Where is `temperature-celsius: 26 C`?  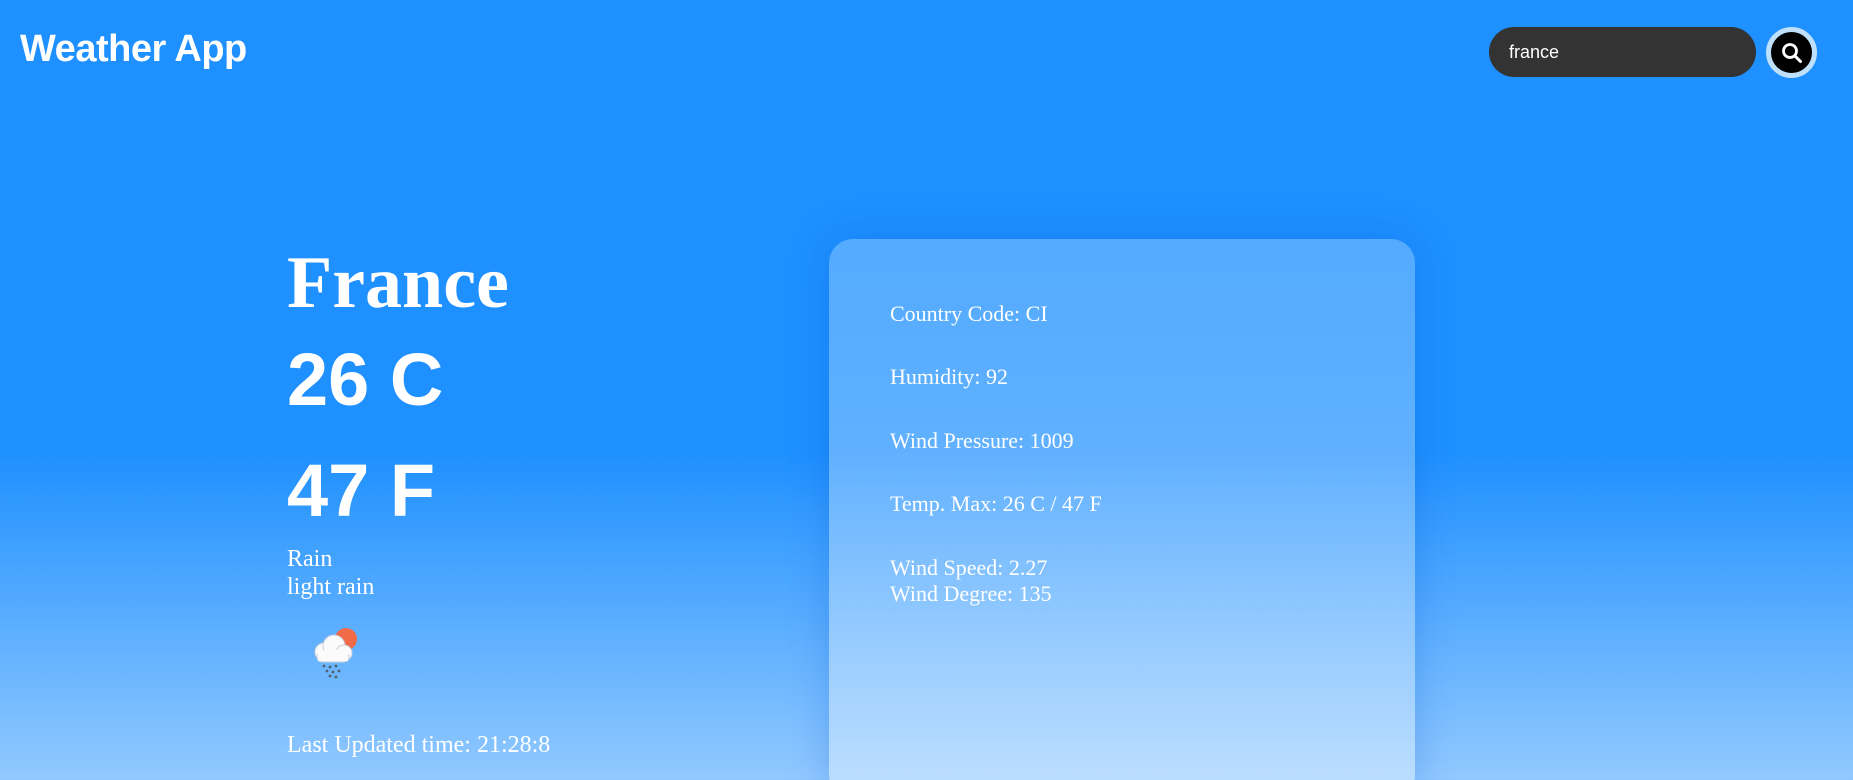 temperature-celsius: 26 C is located at coordinates (365, 379).